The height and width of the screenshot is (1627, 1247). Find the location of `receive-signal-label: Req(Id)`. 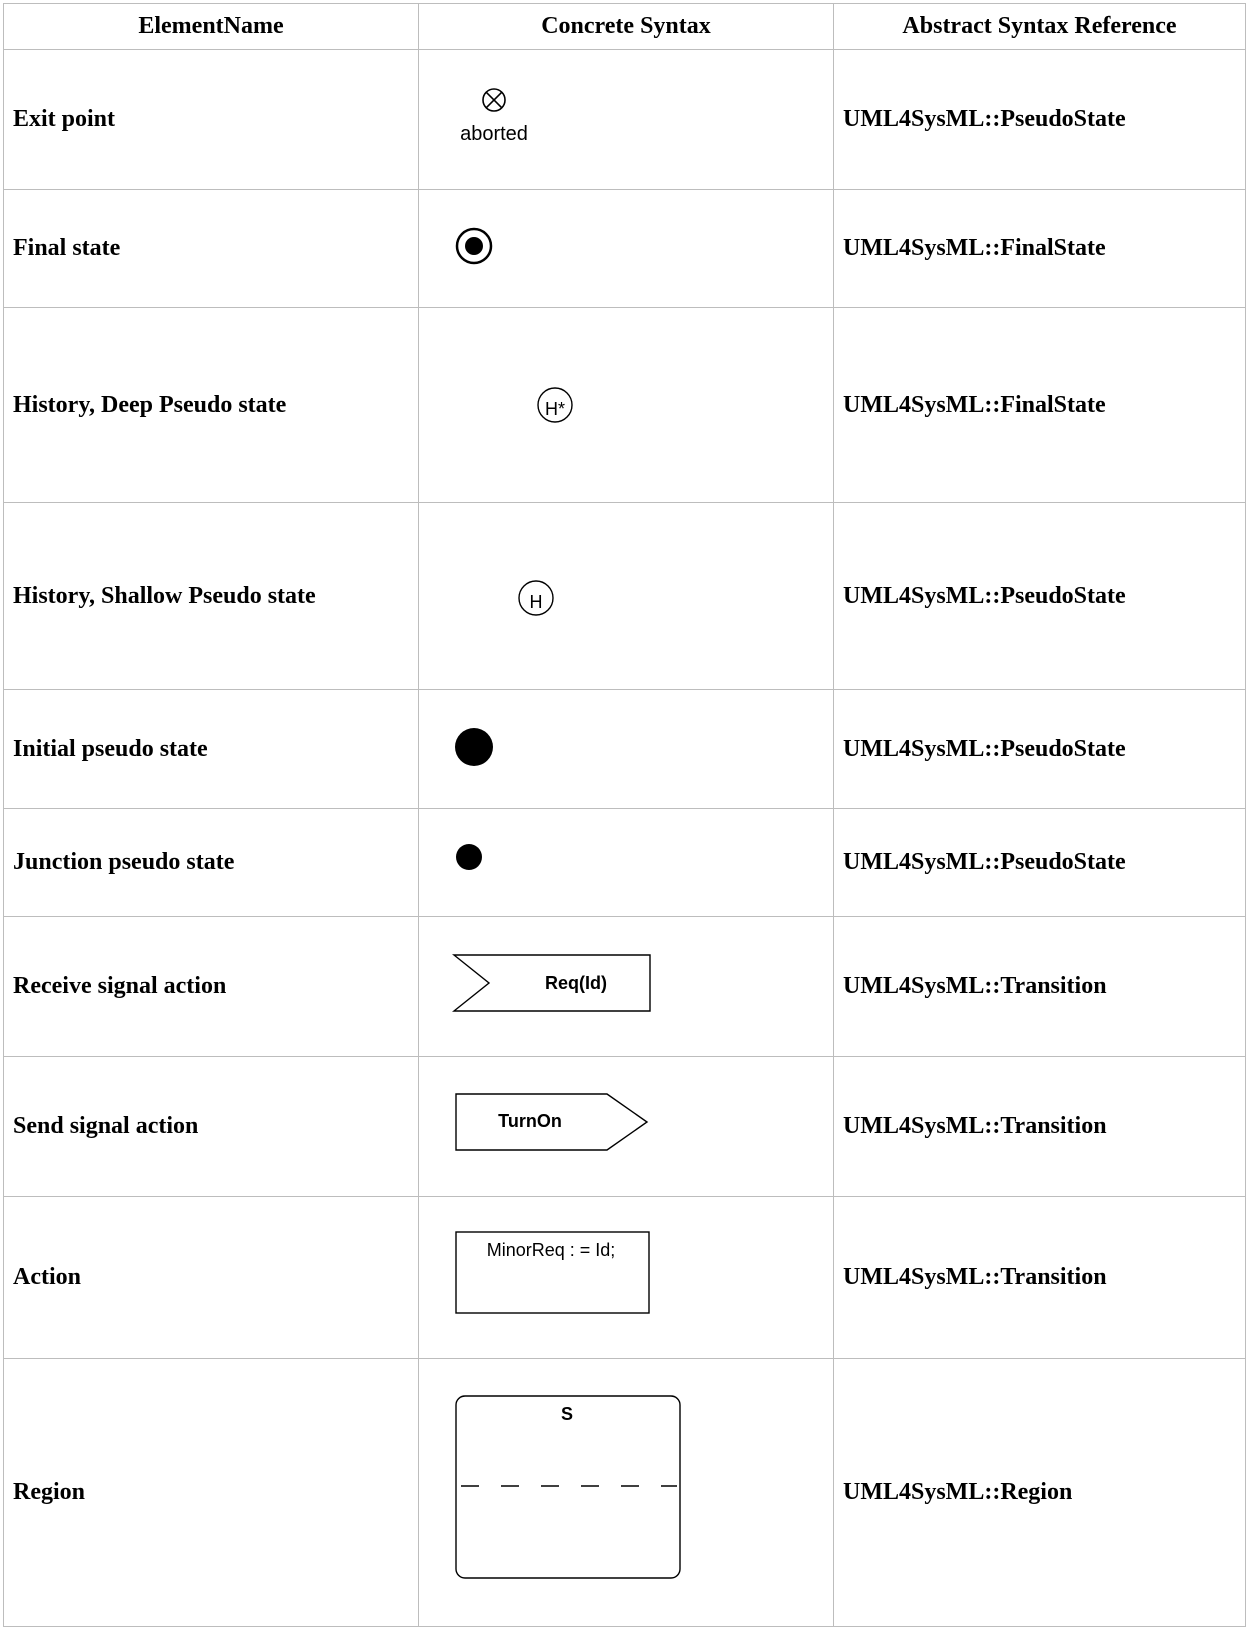

receive-signal-label: Req(Id) is located at coordinates (576, 983).